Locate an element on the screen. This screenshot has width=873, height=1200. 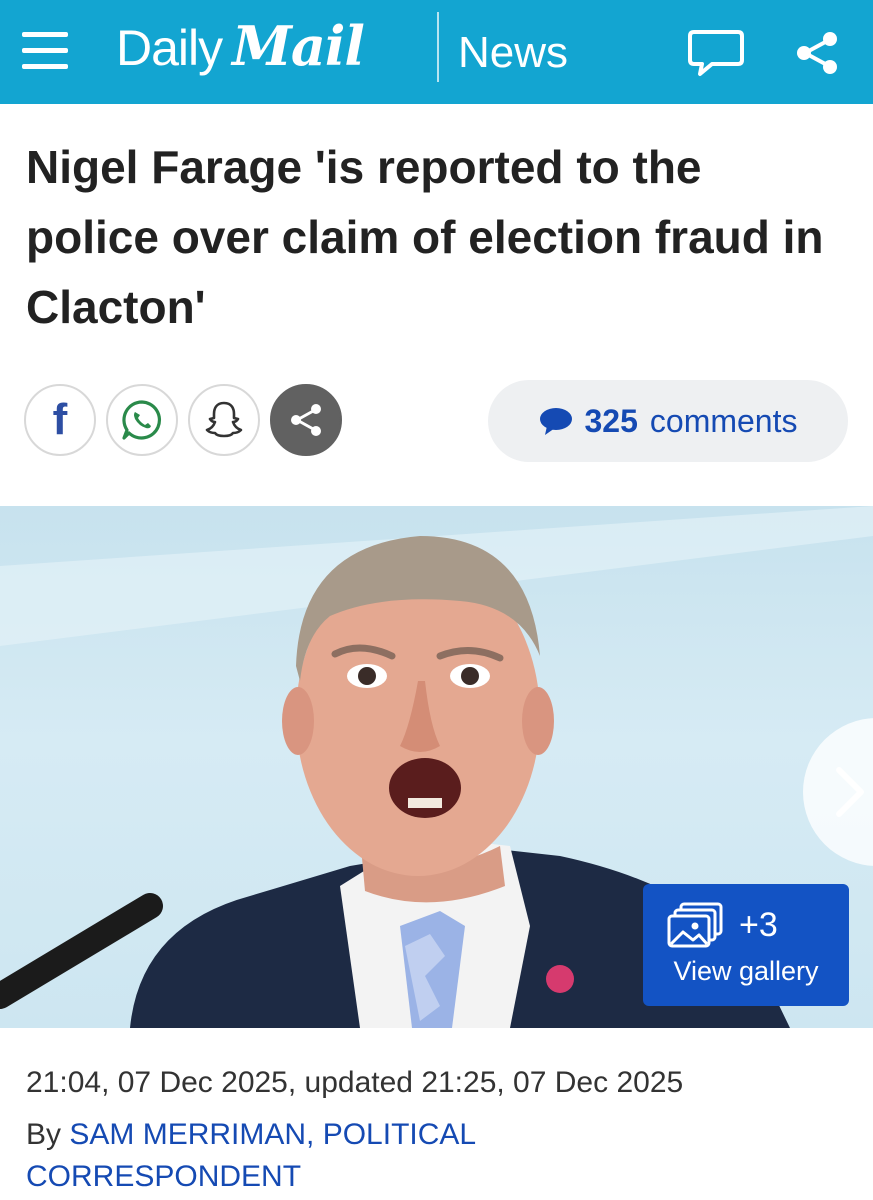
section-label: News is located at coordinates (513, 53).